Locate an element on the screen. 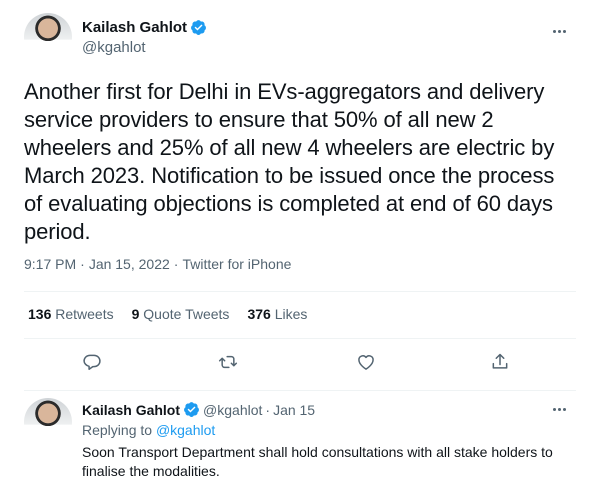 The height and width of the screenshot is (492, 600). like-button is located at coordinates (366, 362).